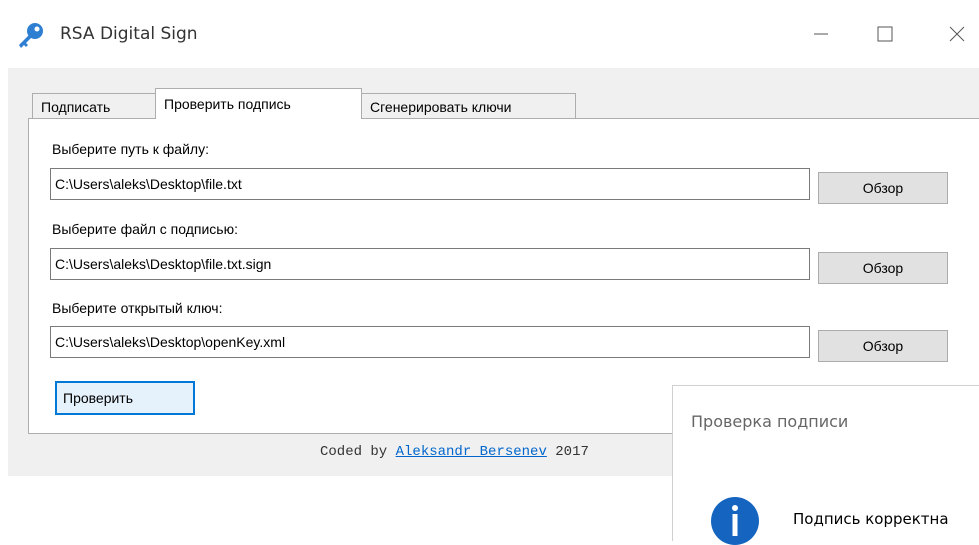 The width and height of the screenshot is (979, 545). I want to click on author-link: Aleksandr Bersenev, so click(471, 452).